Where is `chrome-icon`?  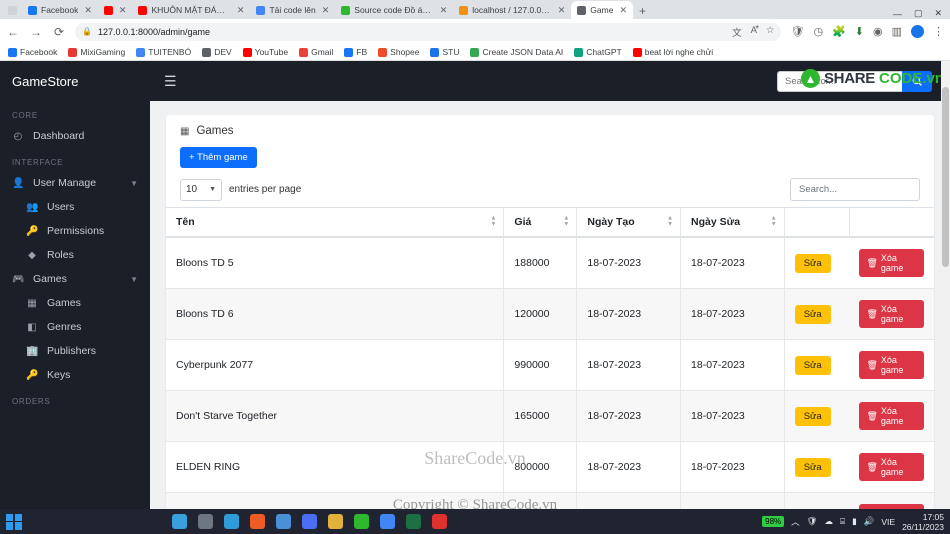
chrome-icon is located at coordinates (361, 521).